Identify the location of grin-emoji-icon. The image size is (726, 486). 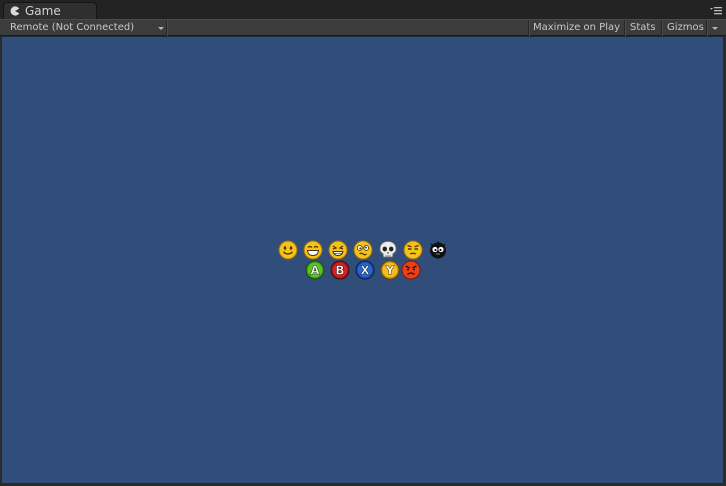
(313, 250).